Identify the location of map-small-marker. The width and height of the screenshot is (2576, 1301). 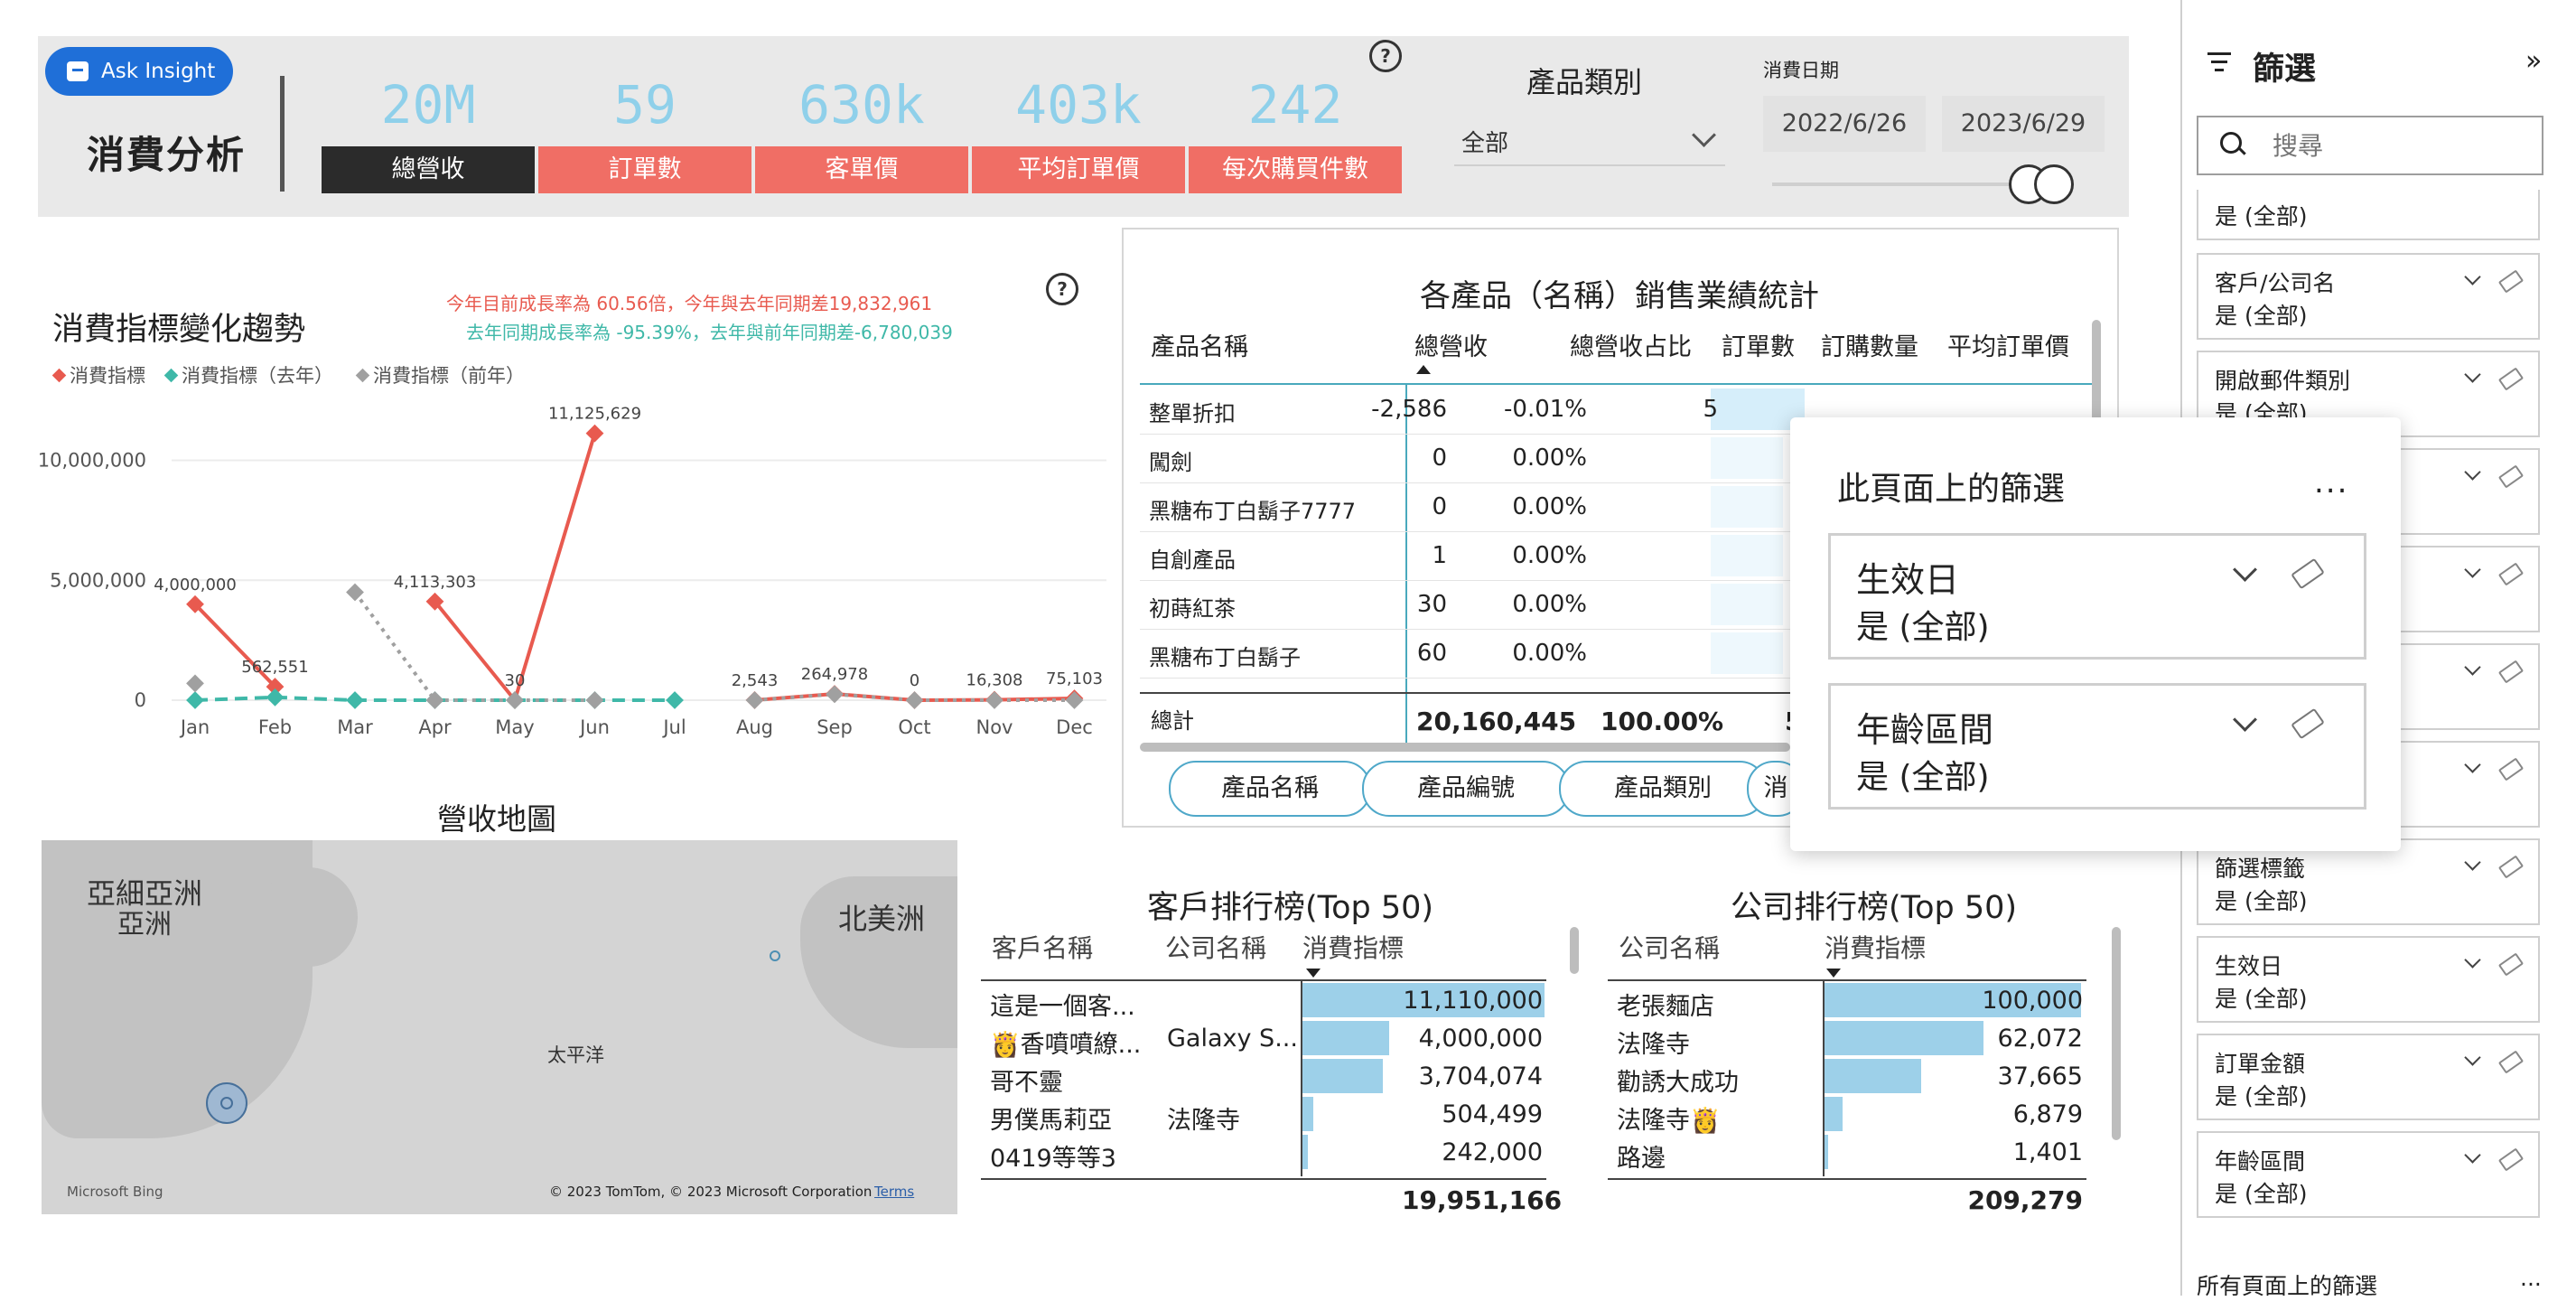
(775, 955).